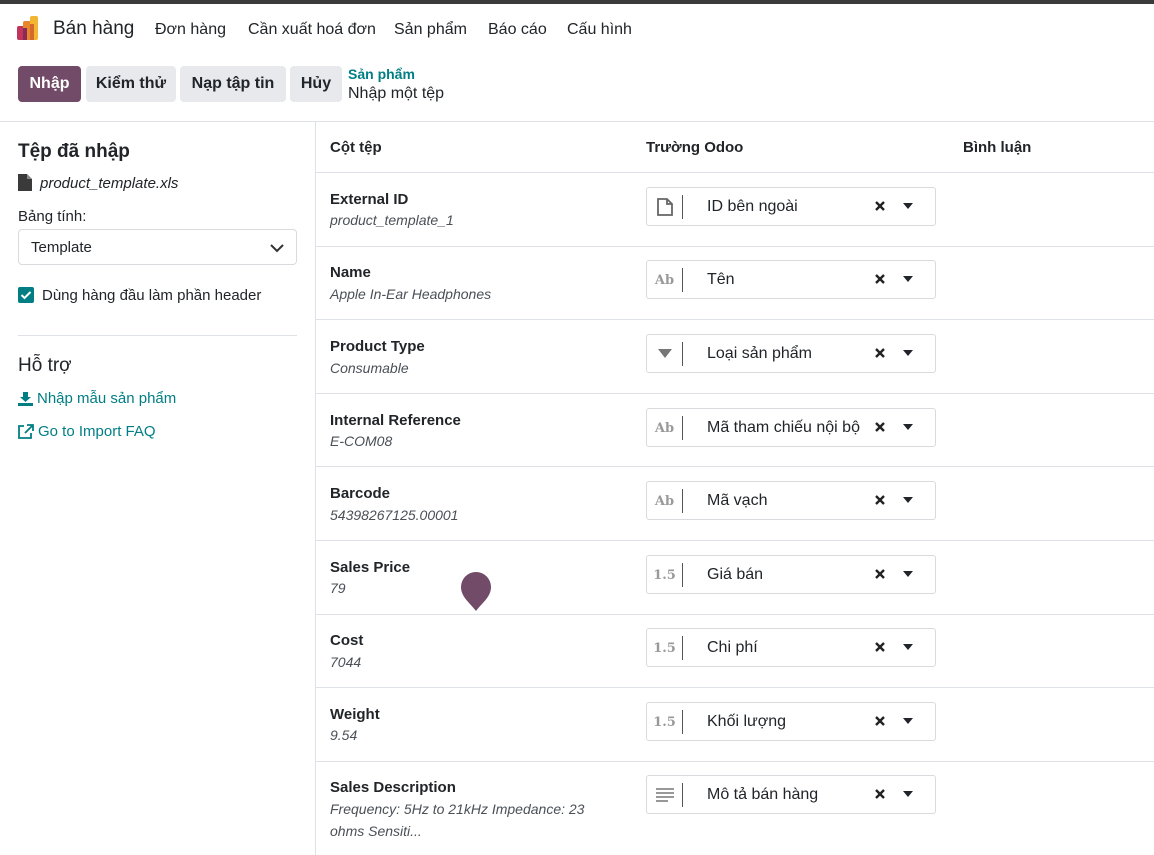 The width and height of the screenshot is (1154, 855). I want to click on pointer-marker-icon, so click(476, 591).